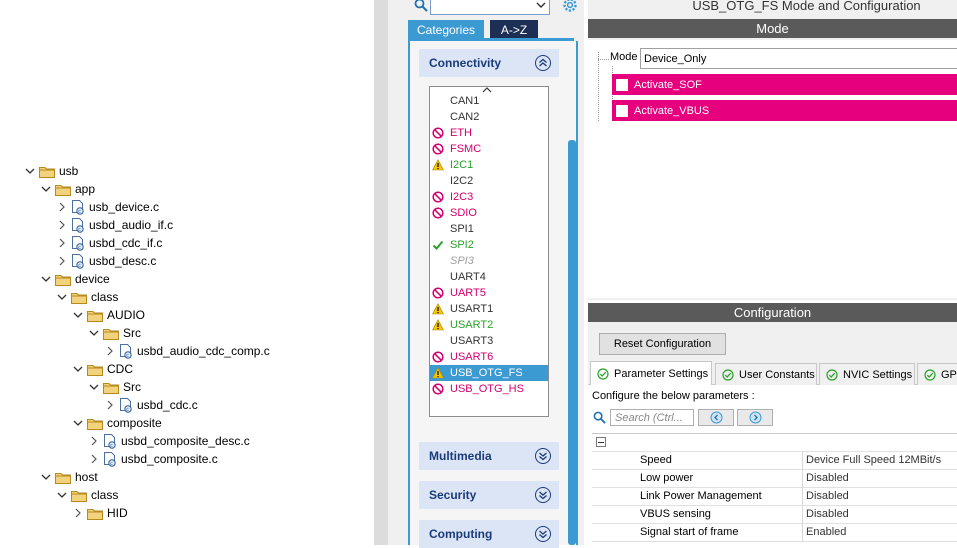 This screenshot has height=548, width=957. Describe the element at coordinates (622, 110) in the screenshot. I see `activate-vbus-checkbox` at that location.